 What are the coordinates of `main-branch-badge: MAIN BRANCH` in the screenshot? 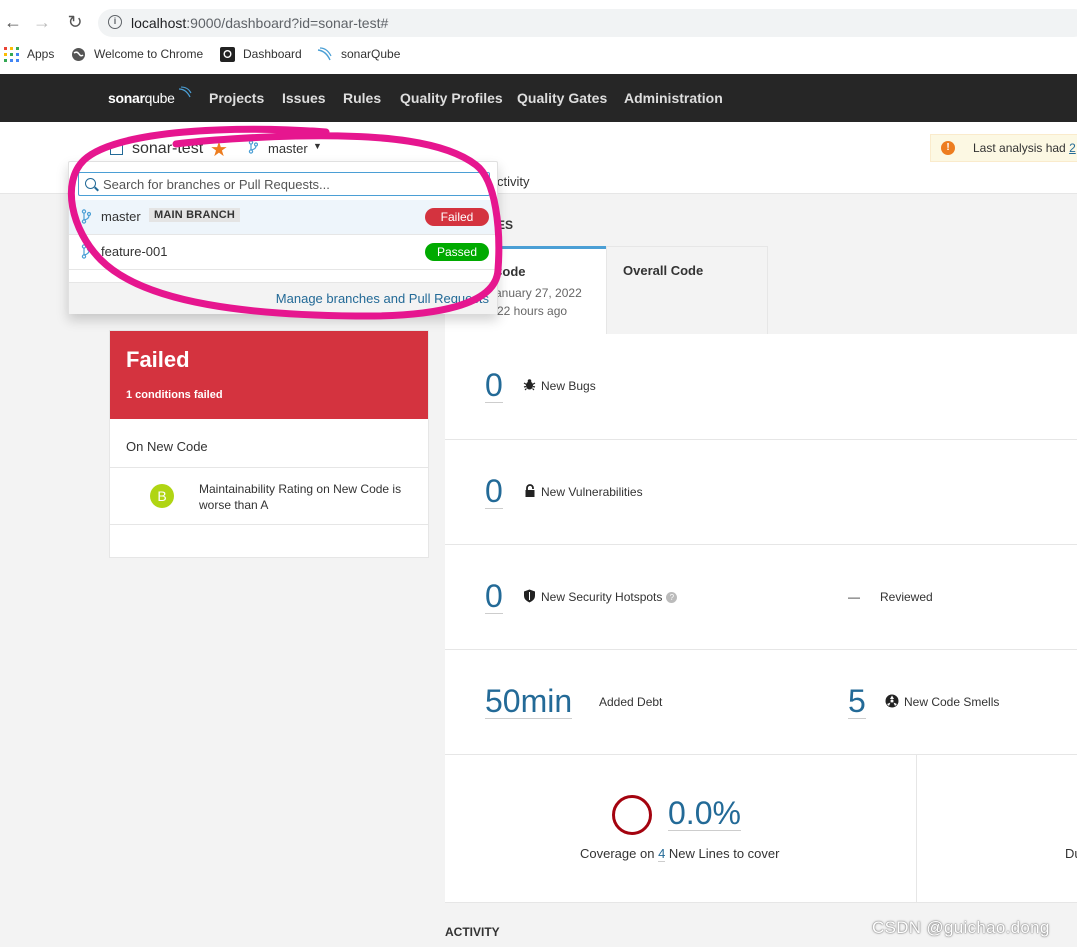 It's located at (195, 215).